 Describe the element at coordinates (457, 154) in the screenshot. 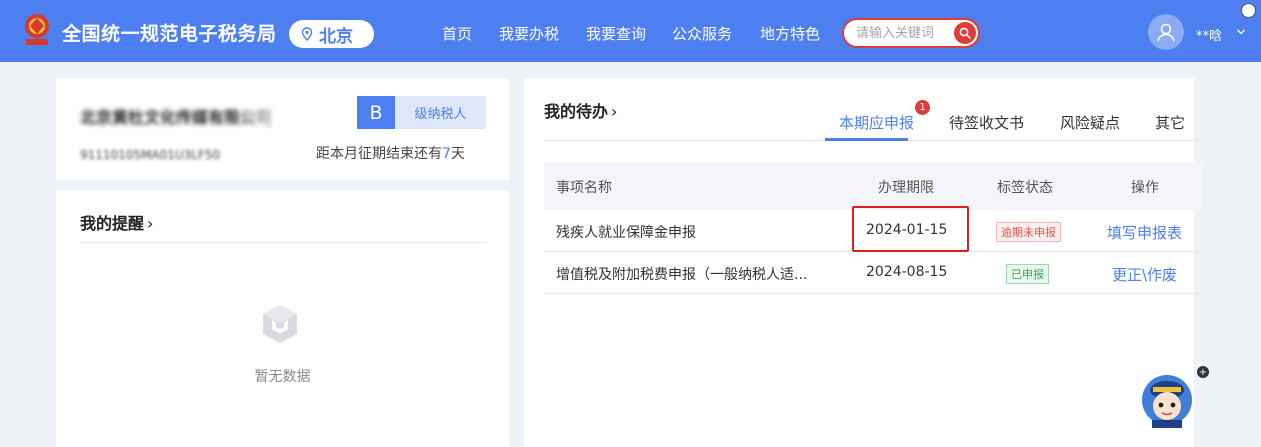

I see `deadline-suffix: 天` at that location.